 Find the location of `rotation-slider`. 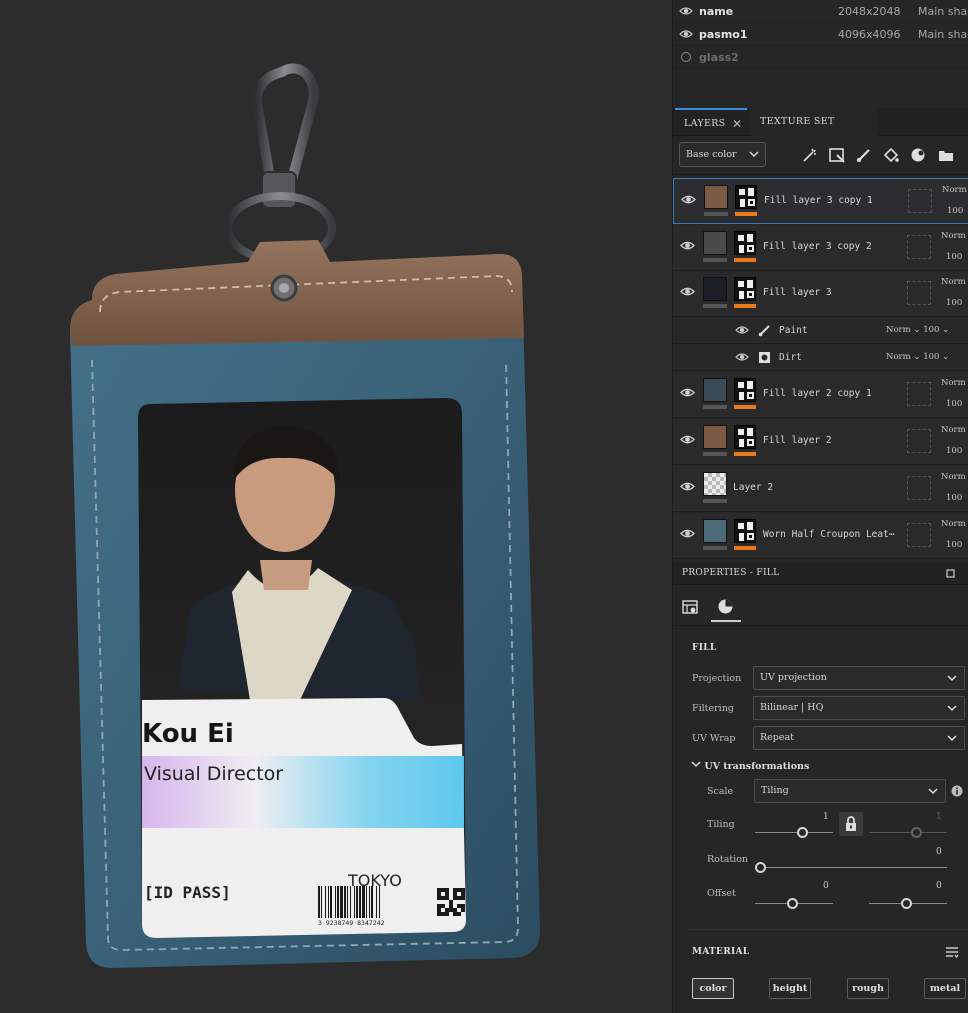

rotation-slider is located at coordinates (854, 867).